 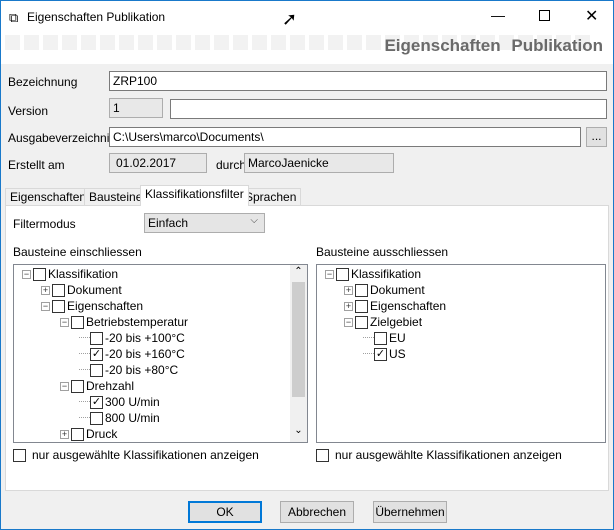 What do you see at coordinates (396, 322) in the screenshot?
I see `tree-item-label: Zielgebiet` at bounding box center [396, 322].